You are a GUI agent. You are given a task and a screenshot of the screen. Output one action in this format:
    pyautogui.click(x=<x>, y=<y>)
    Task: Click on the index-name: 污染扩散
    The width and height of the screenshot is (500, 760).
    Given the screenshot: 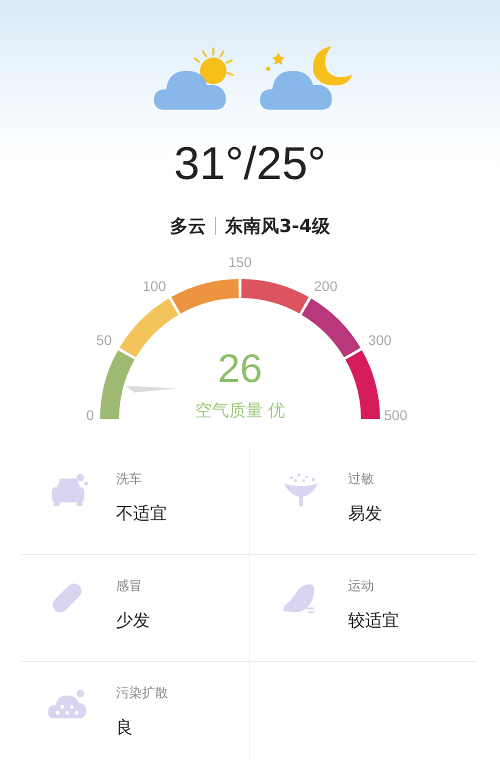 What is the action you would take?
    pyautogui.click(x=142, y=693)
    